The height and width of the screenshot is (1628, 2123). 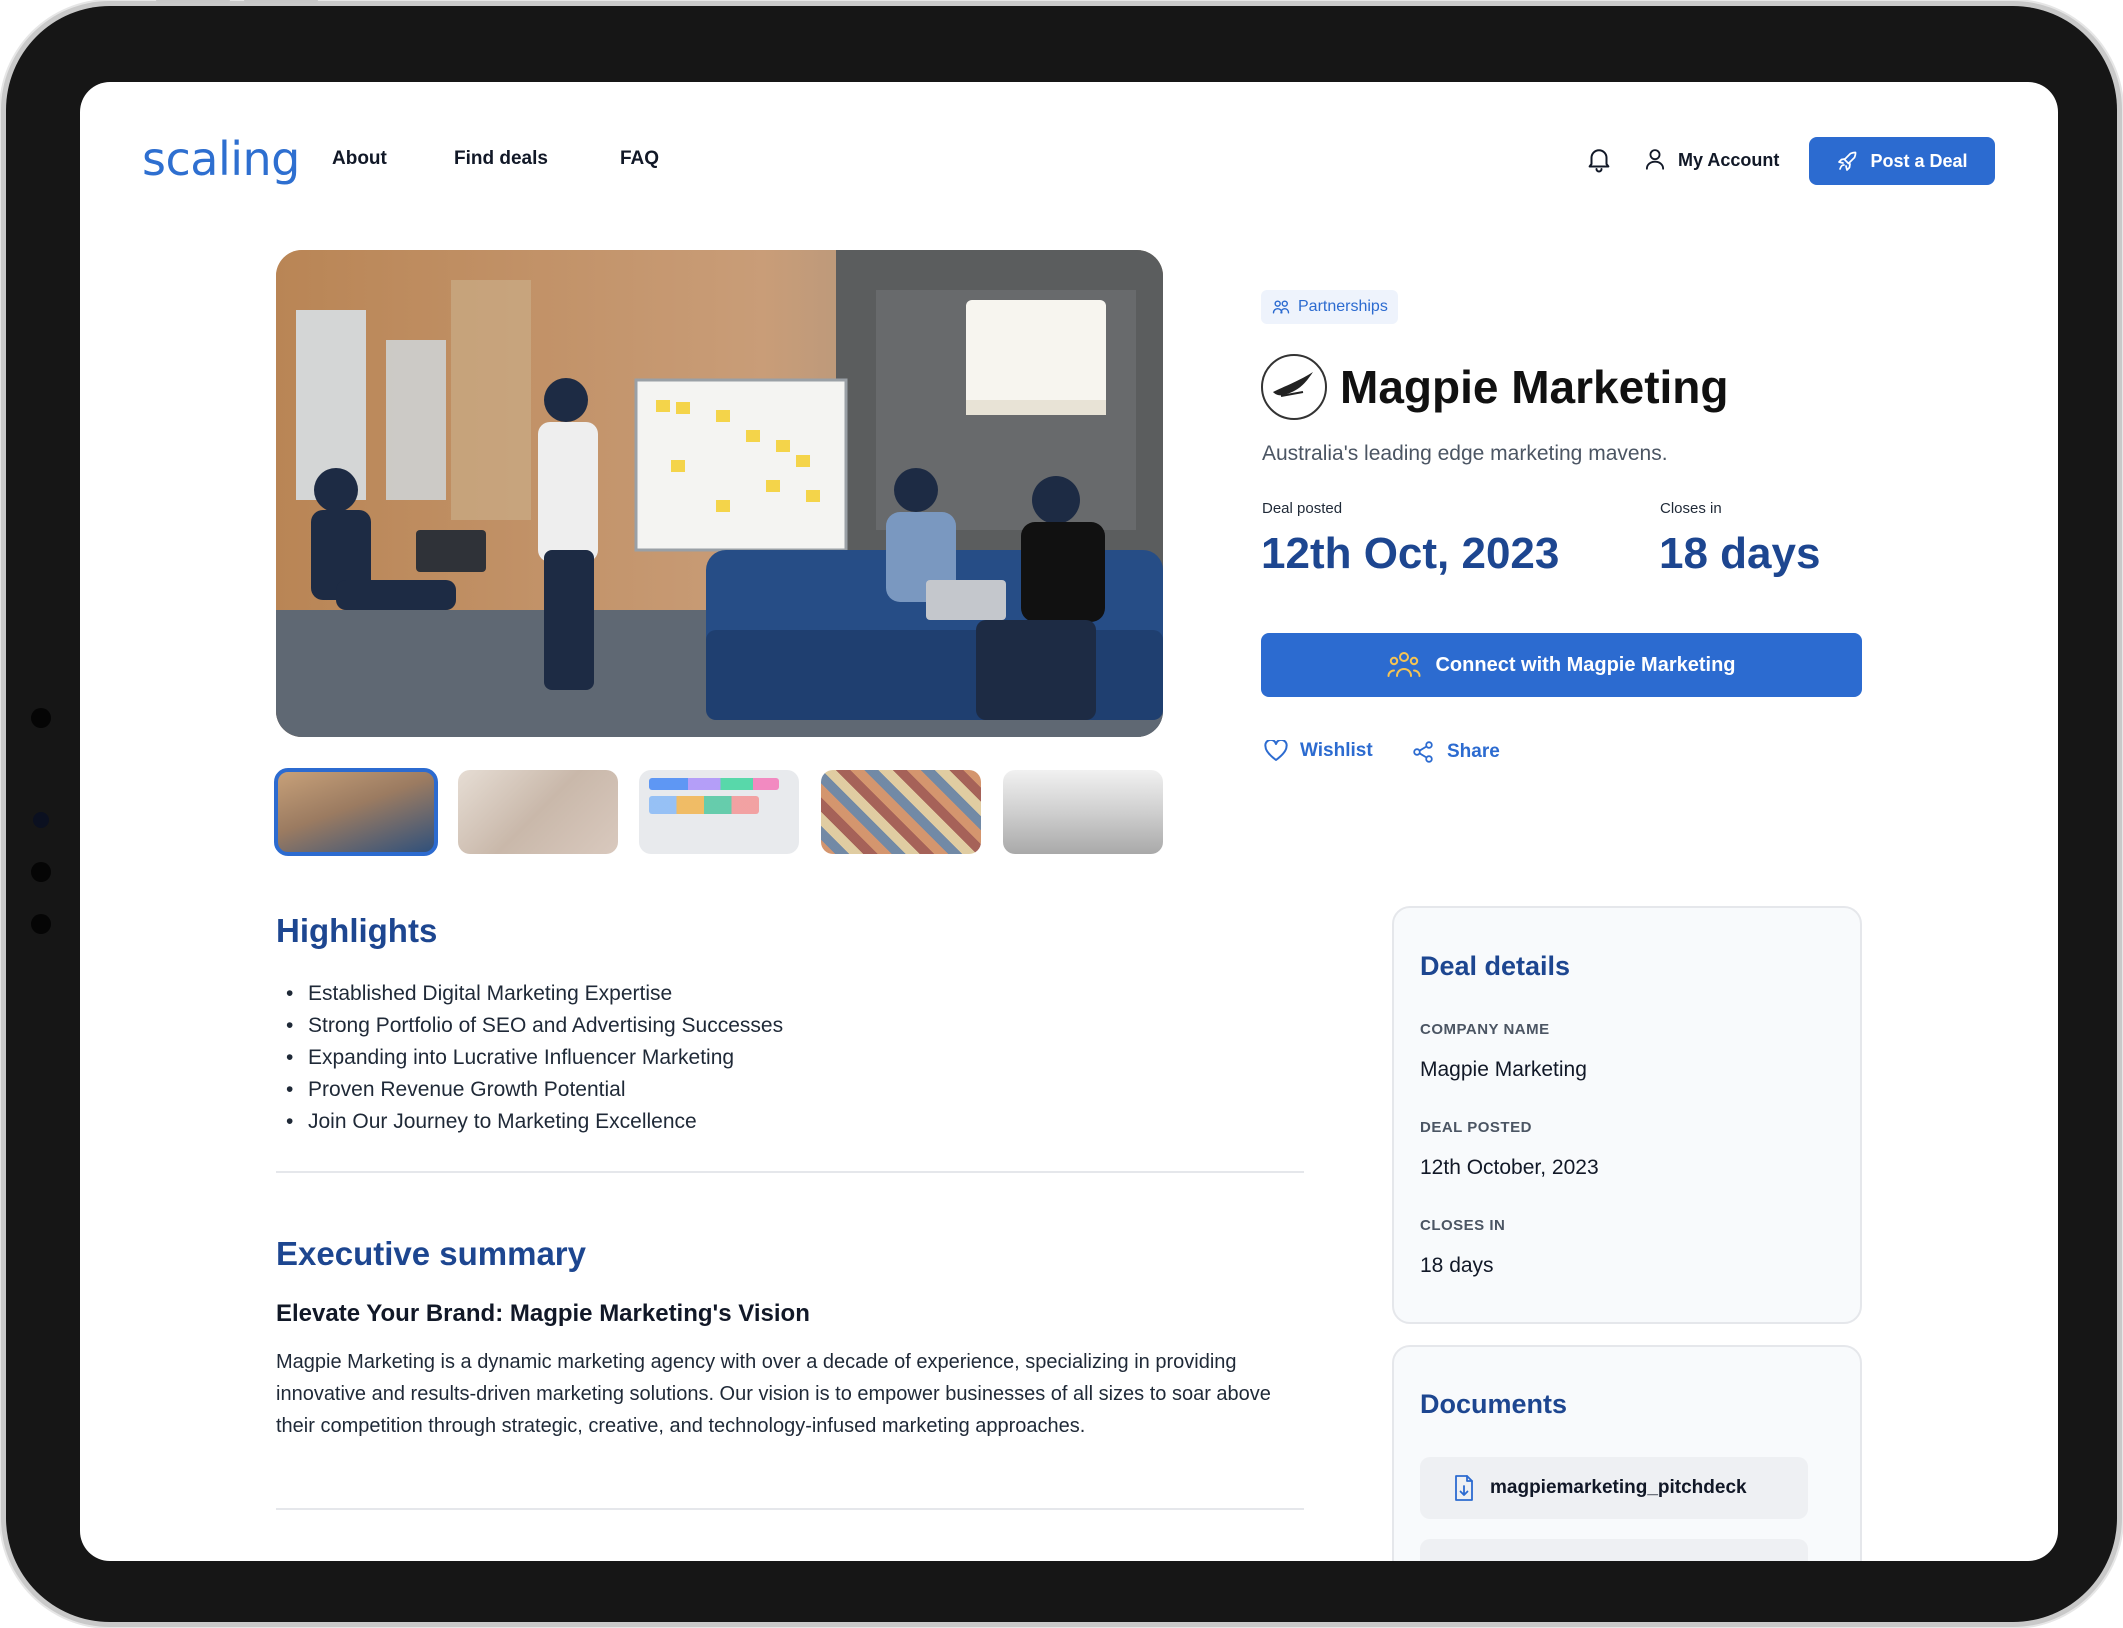 What do you see at coordinates (1410, 553) in the screenshot?
I see `deal-posted-value: 12th Oct, 2023` at bounding box center [1410, 553].